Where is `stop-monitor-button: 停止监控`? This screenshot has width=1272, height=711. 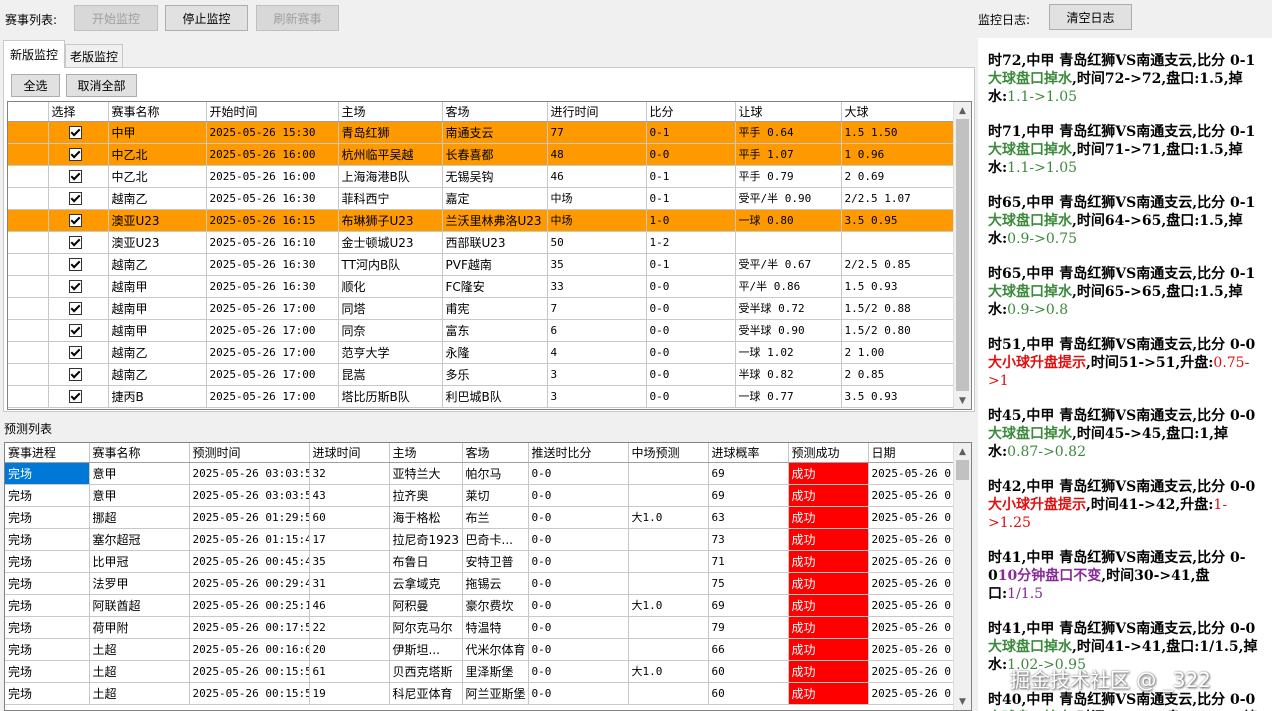 stop-monitor-button: 停止监控 is located at coordinates (206, 18).